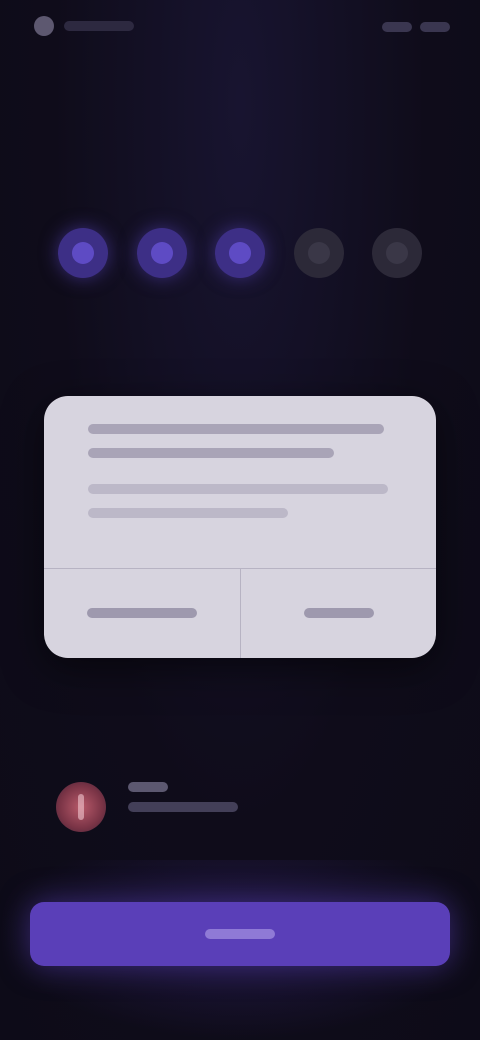  I want to click on status-indicators, so click(416, 27).